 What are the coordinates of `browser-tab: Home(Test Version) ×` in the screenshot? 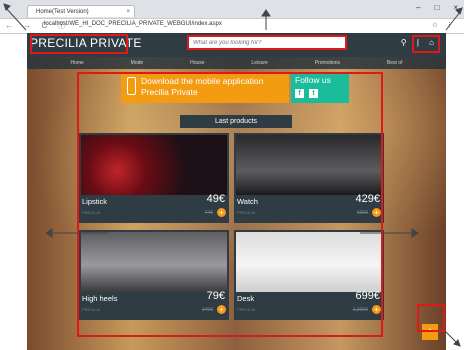 It's located at (81, 11).